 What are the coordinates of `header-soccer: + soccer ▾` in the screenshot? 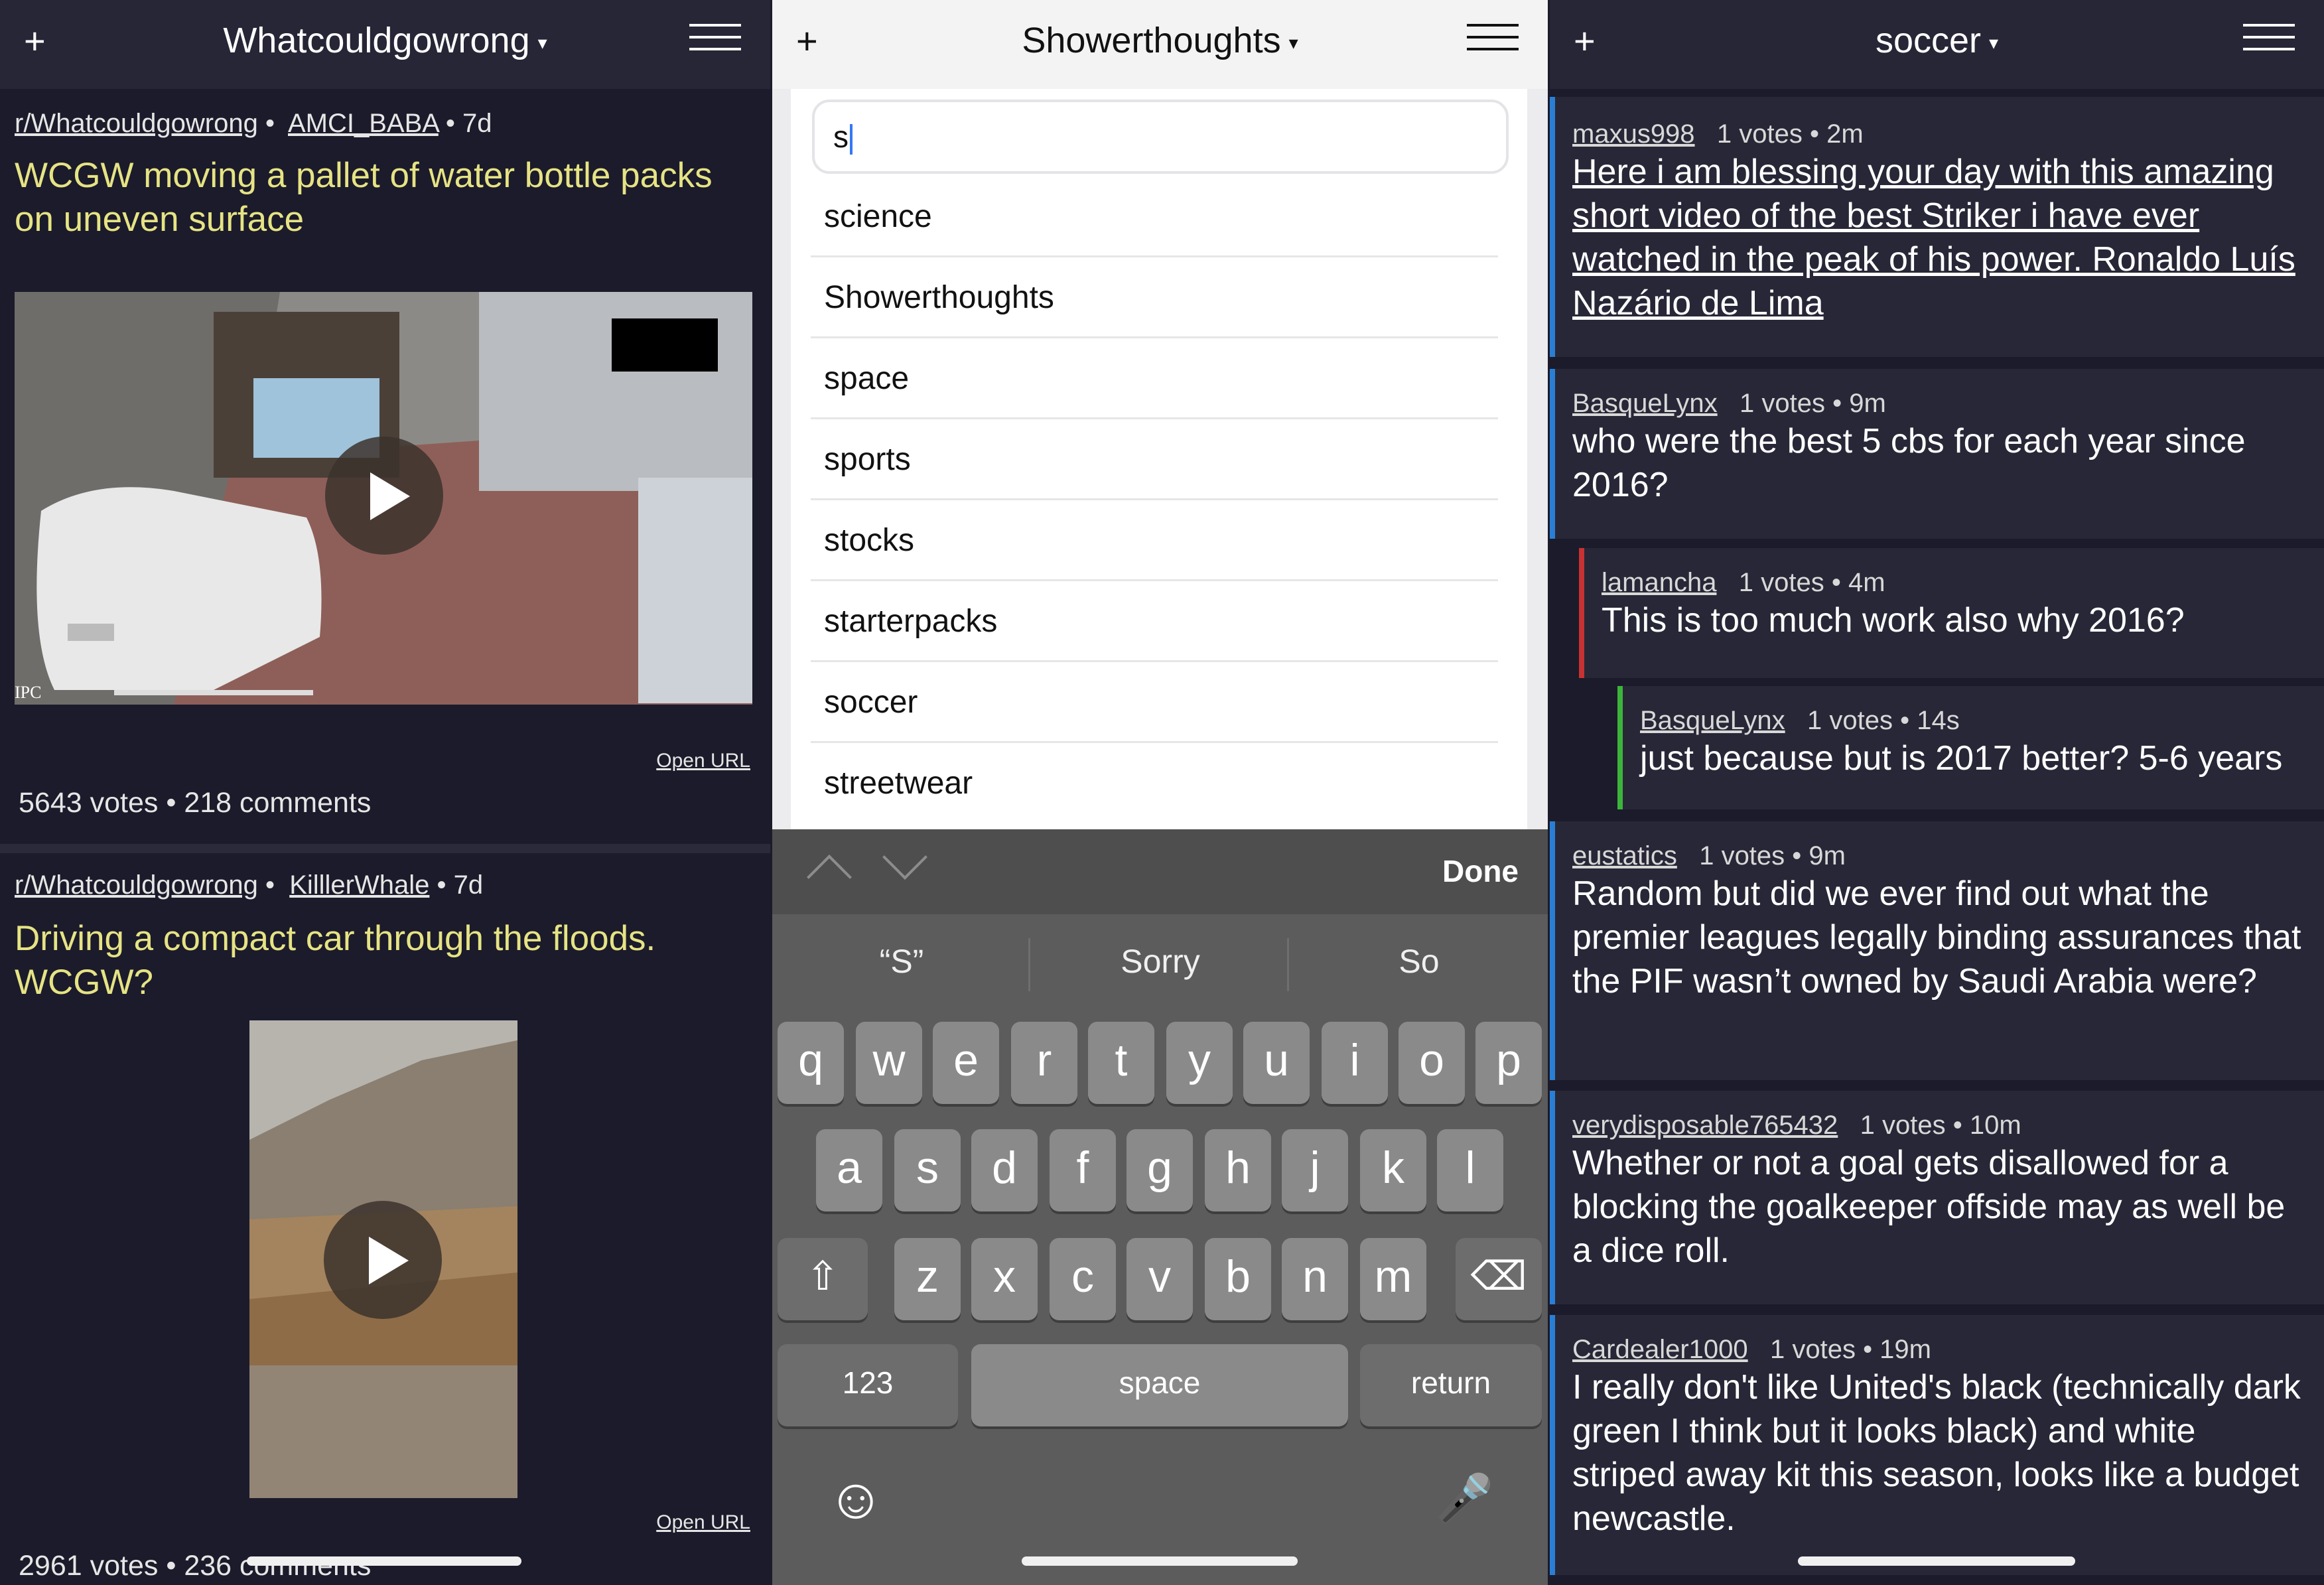 It's located at (1937, 44).